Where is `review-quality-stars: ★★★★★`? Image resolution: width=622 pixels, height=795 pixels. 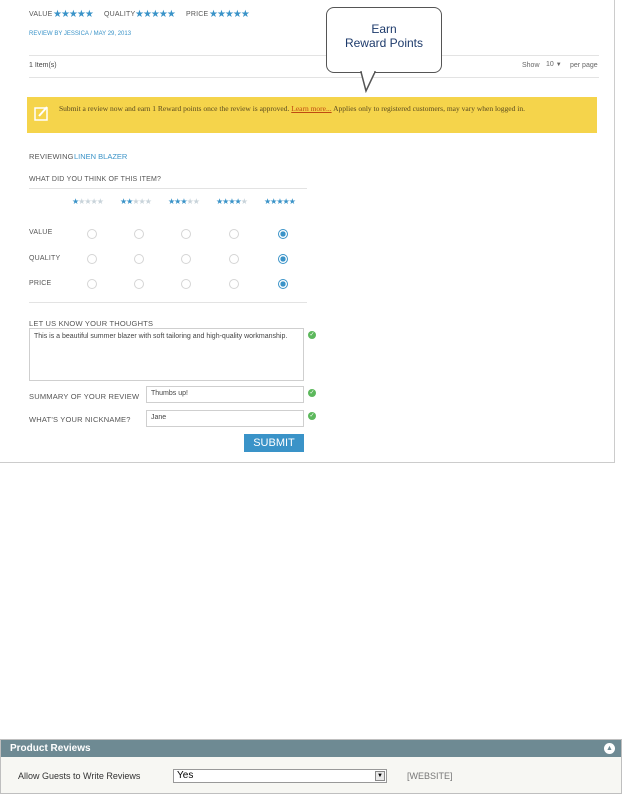 review-quality-stars: ★★★★★ is located at coordinates (155, 14).